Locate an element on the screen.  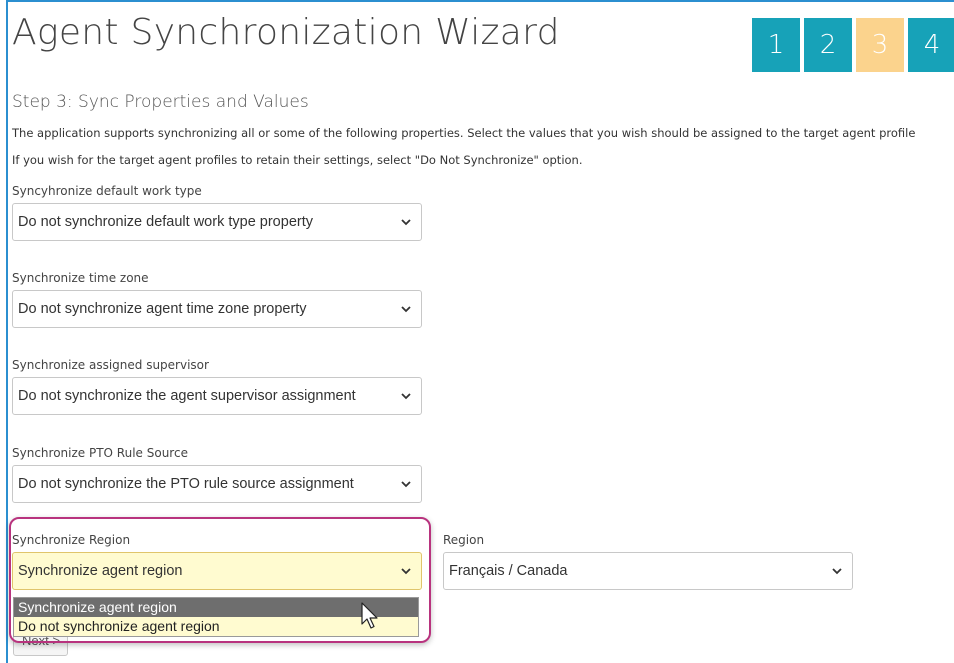
page-frame-left is located at coordinates (7, 331).